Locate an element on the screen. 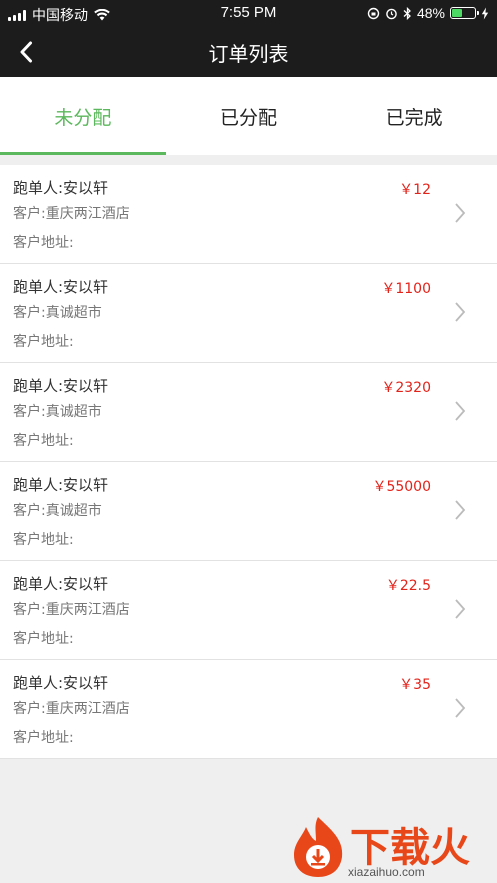  tab-assigned: 已分配 is located at coordinates (249, 116).